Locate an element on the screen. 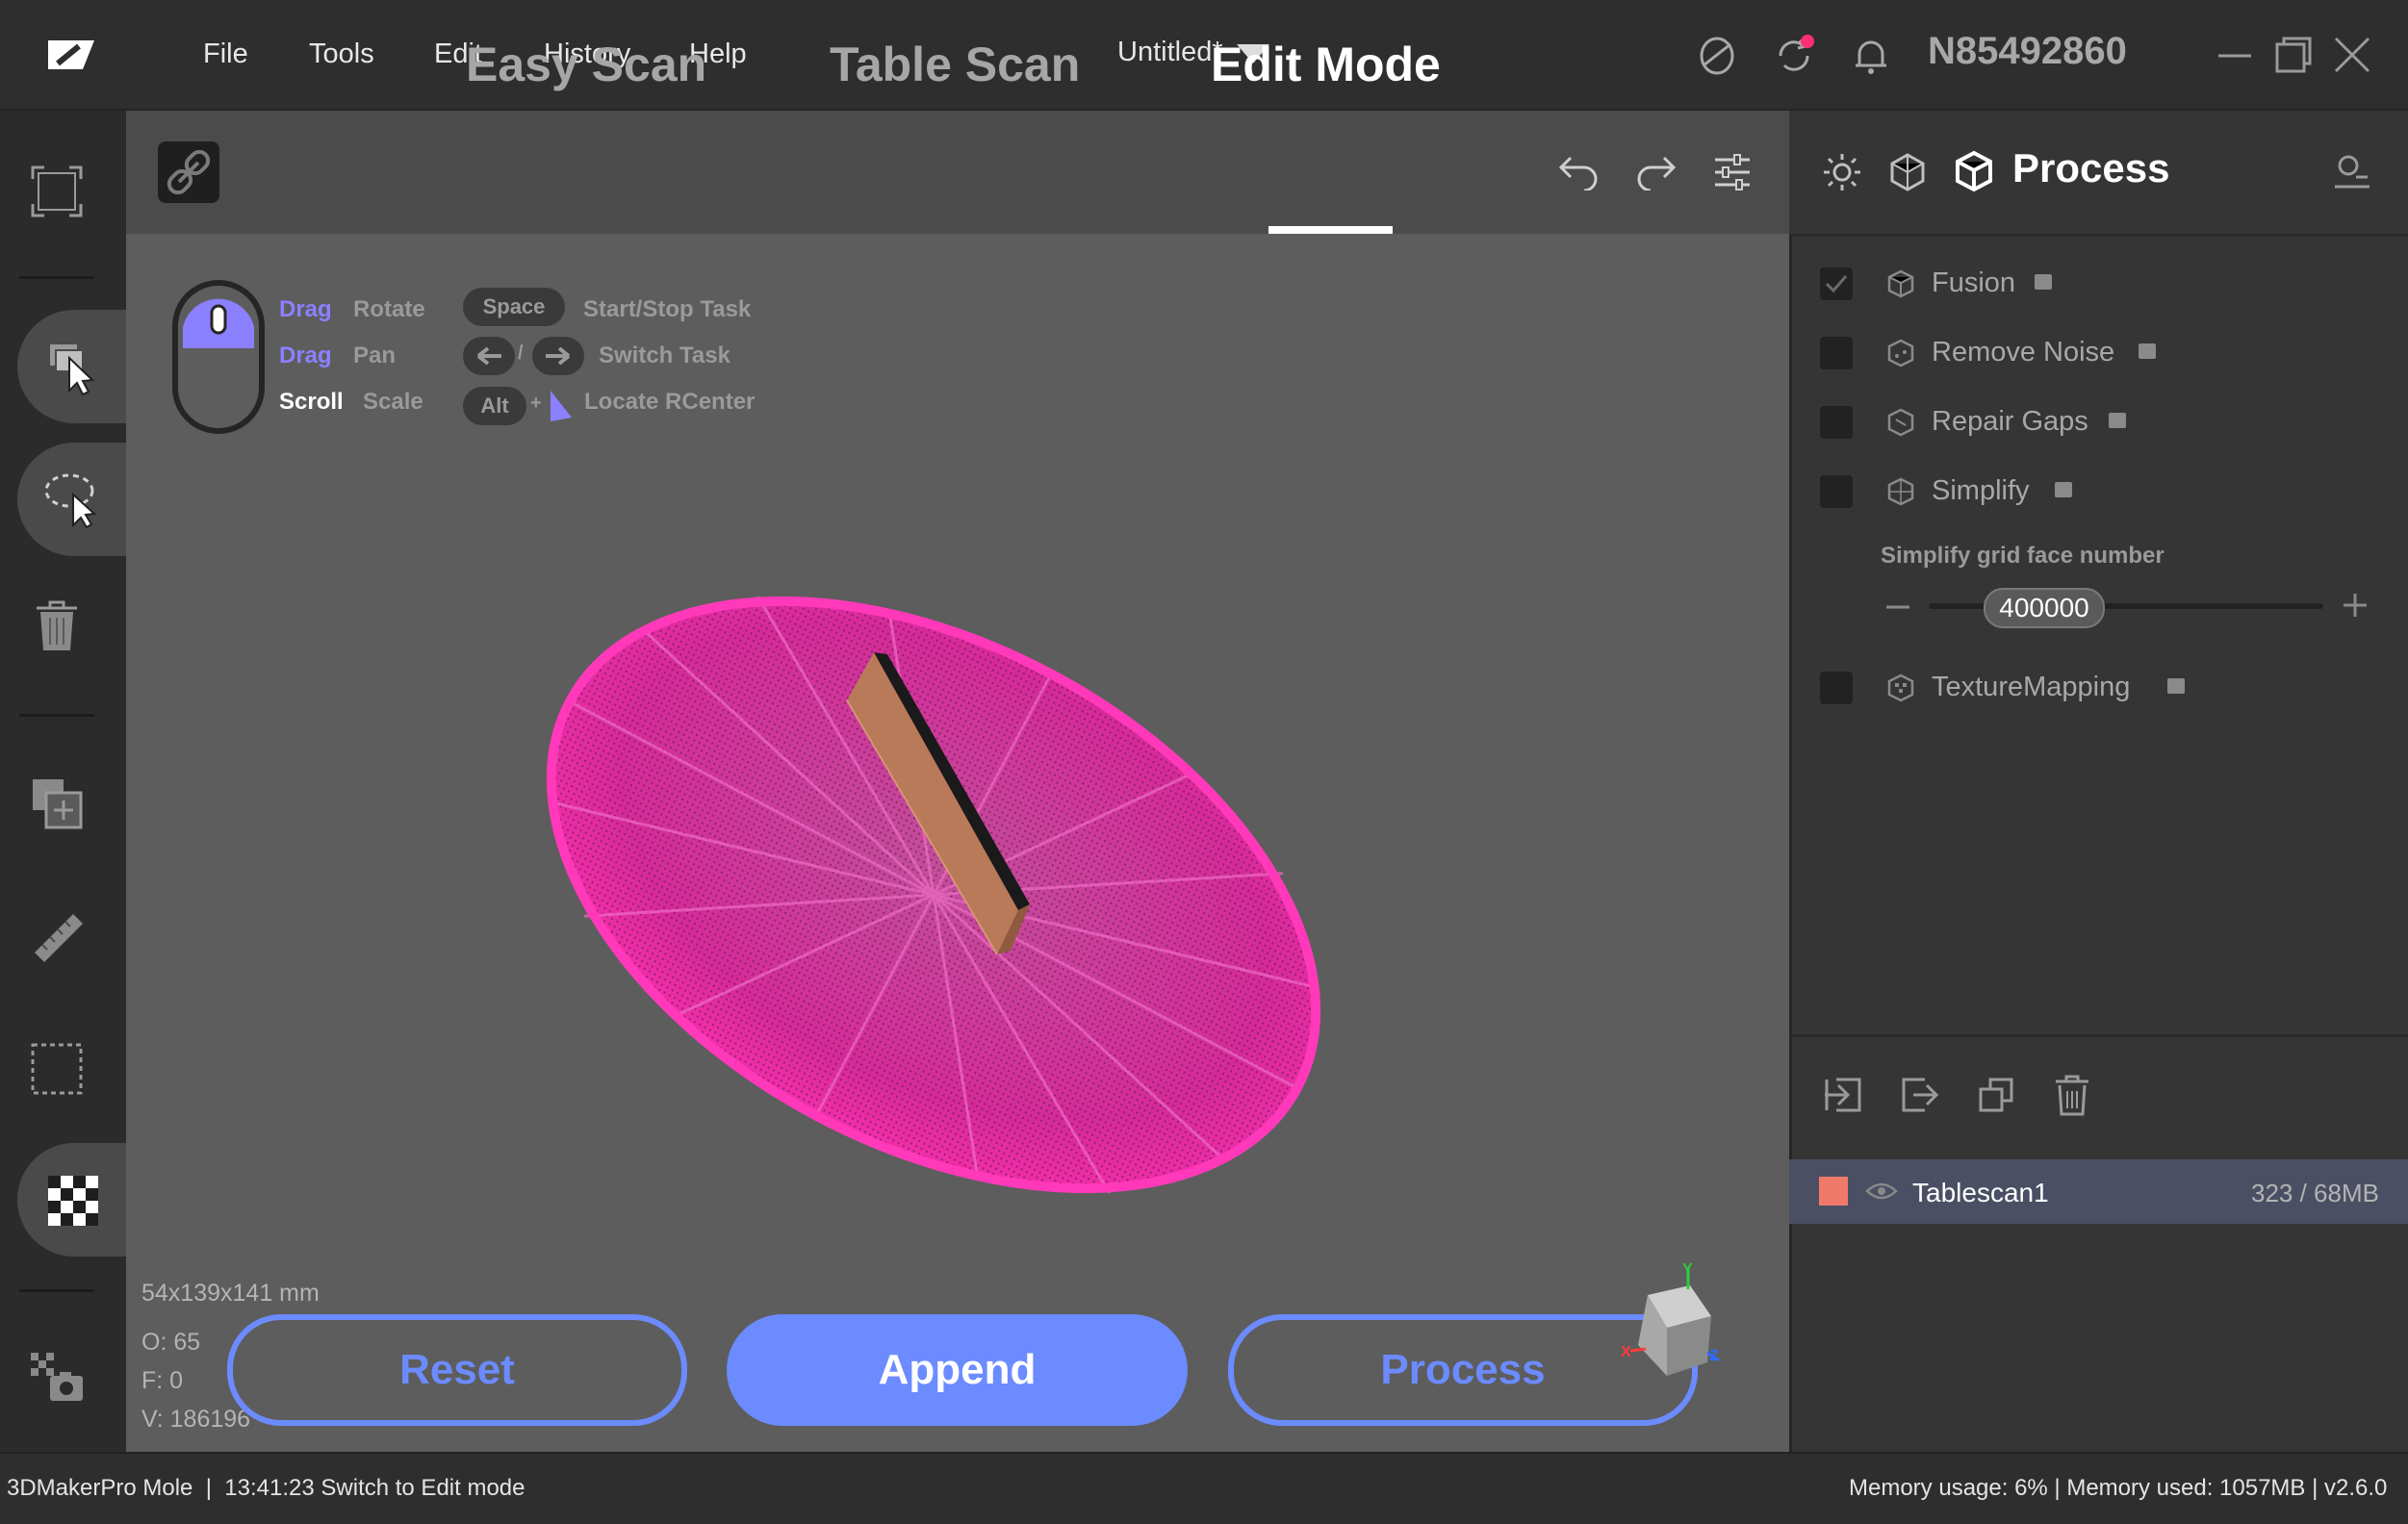  decrease-icon is located at coordinates (1897, 607).